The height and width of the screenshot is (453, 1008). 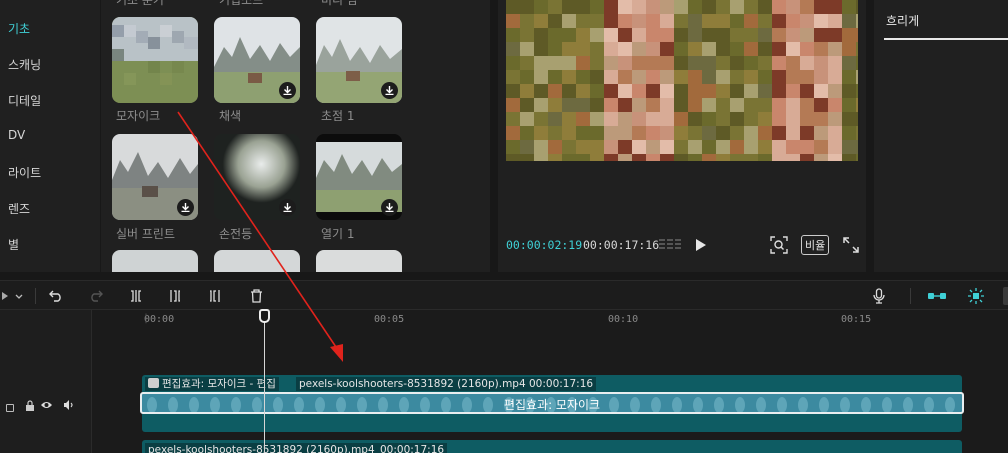 What do you see at coordinates (856, 319) in the screenshot?
I see `ruler-tick-label: 00:15` at bounding box center [856, 319].